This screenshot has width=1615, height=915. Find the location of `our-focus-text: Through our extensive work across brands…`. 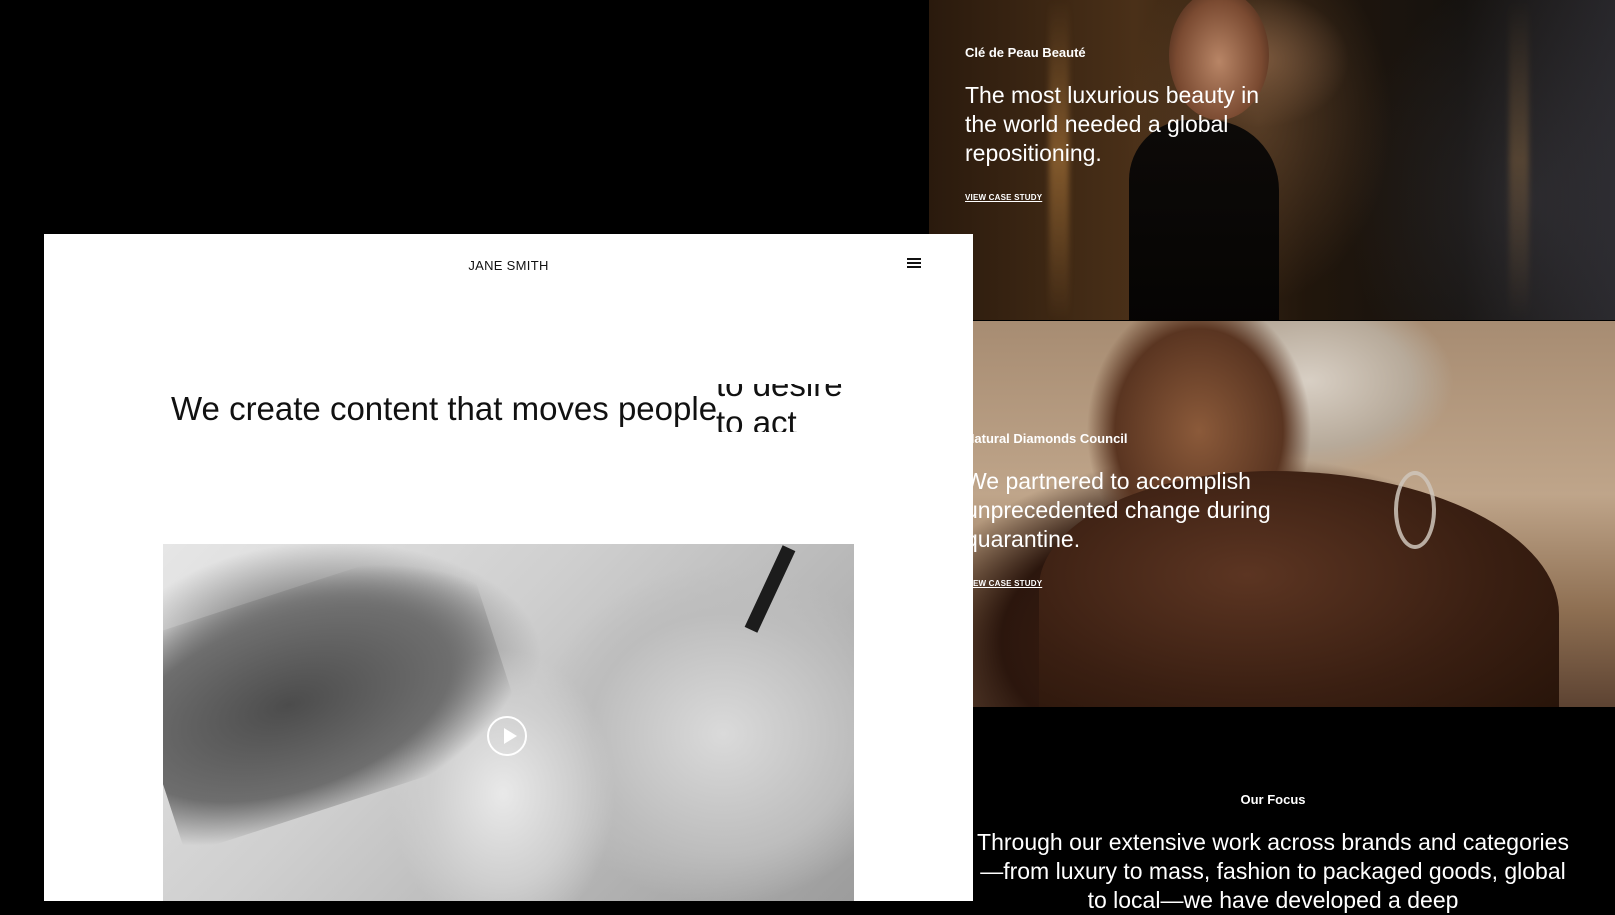

our-focus-text: Through our extensive work across brands… is located at coordinates (1273, 871).